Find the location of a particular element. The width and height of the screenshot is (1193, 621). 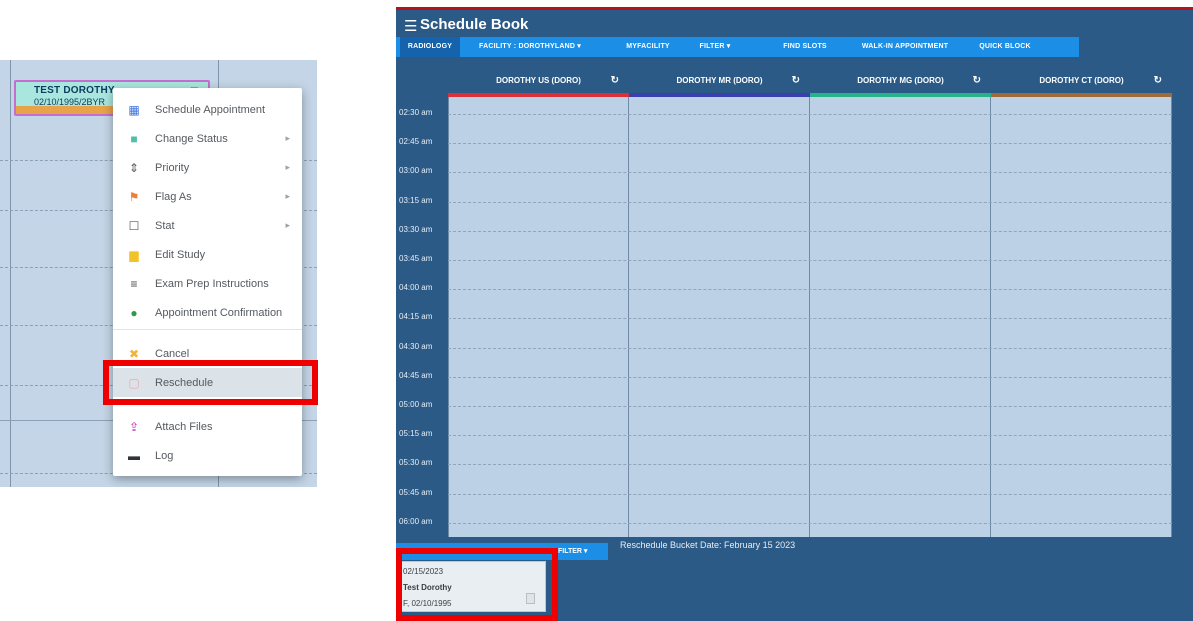

menu-item-log: ▬ Log is located at coordinates (207, 455).